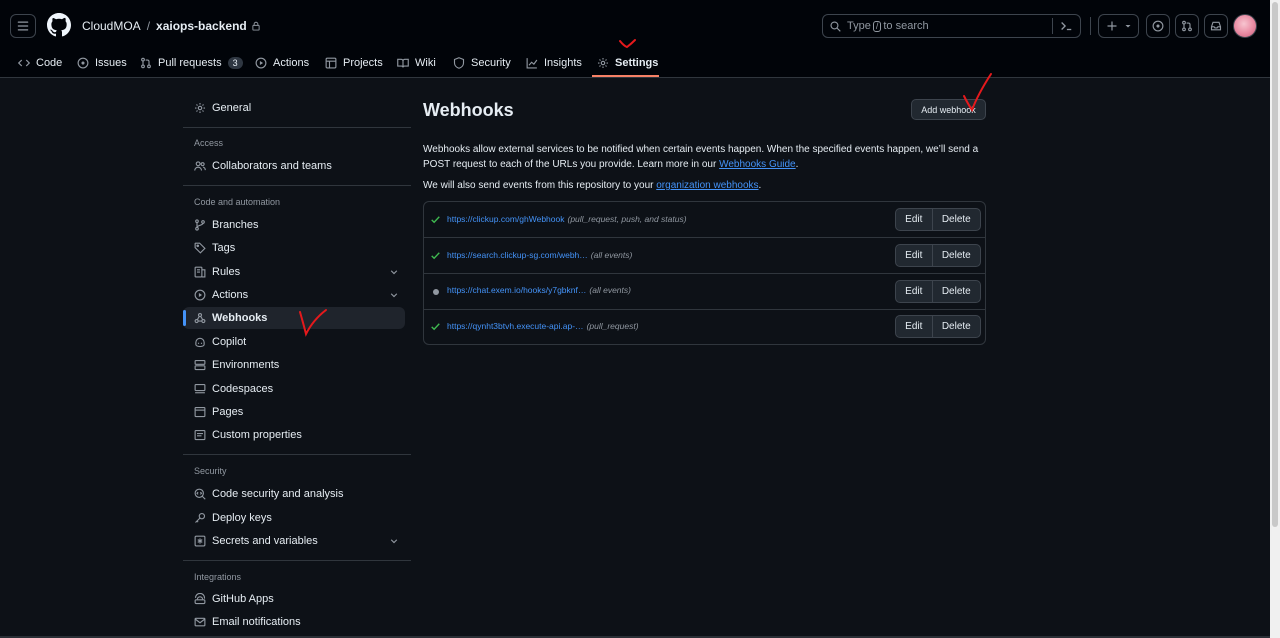 The height and width of the screenshot is (638, 1280). Describe the element at coordinates (707, 185) in the screenshot. I see `organization-webhooks-link: organization webhooks` at that location.